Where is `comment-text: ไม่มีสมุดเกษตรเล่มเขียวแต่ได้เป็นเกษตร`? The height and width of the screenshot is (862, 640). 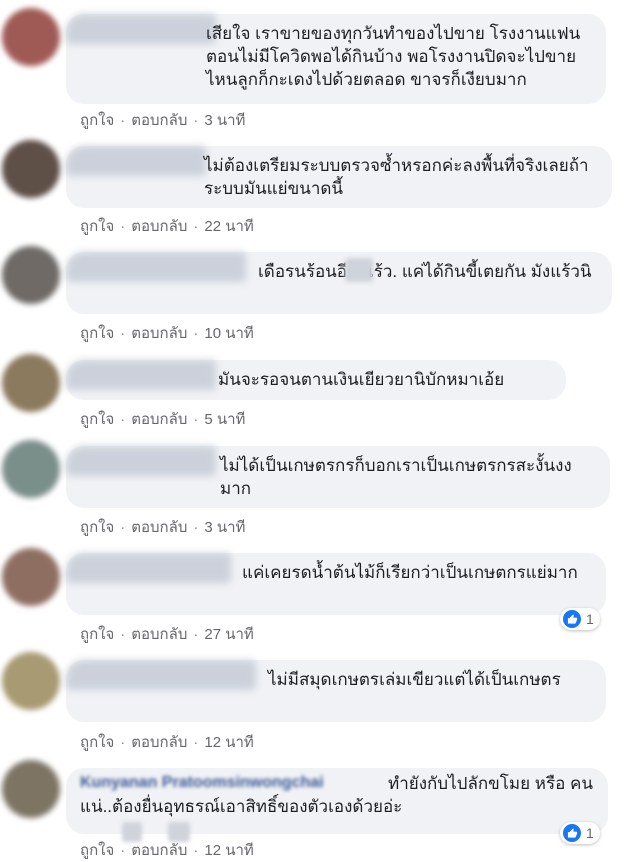
comment-text: ไม่มีสมุดเกษตรเล่มเขียวแต่ได้เป็นเกษตร is located at coordinates (414, 679).